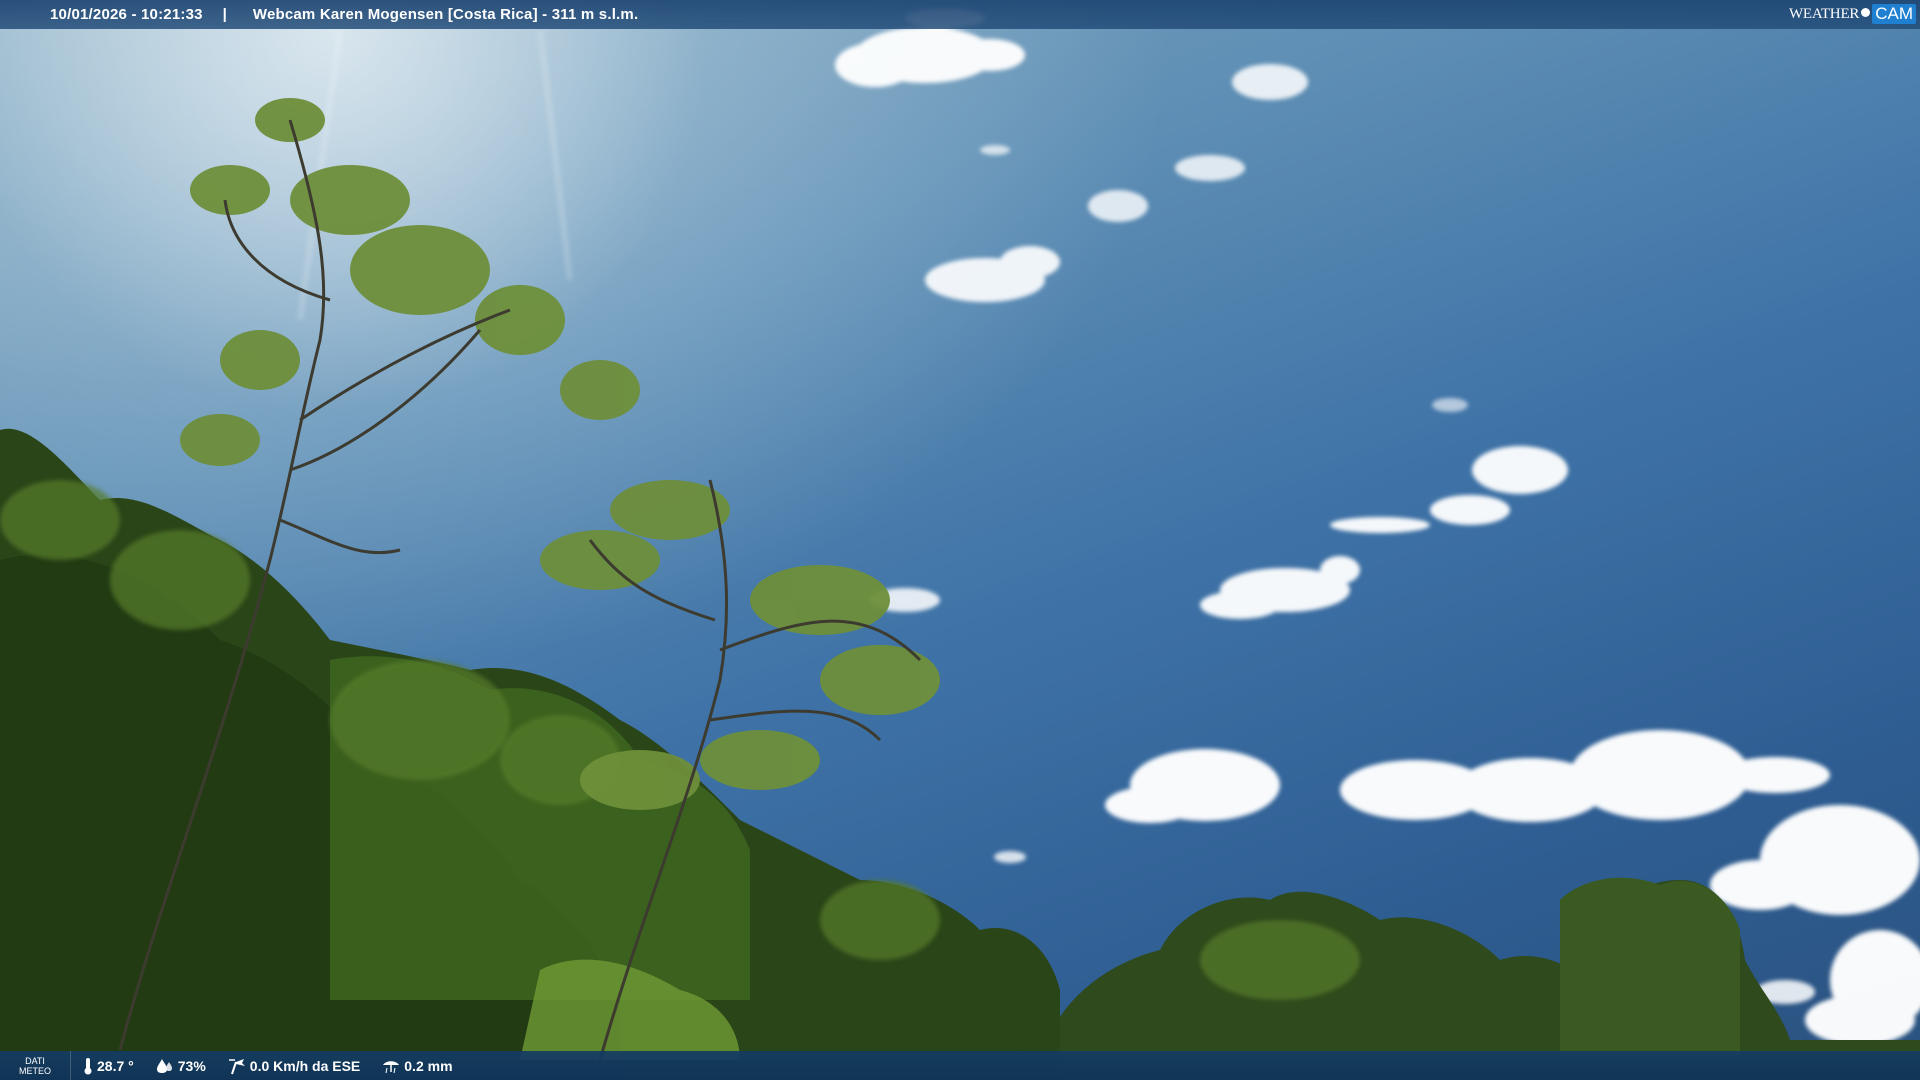 Image resolution: width=1920 pixels, height=1080 pixels. I want to click on rain-value: 0.2 mm, so click(428, 1065).